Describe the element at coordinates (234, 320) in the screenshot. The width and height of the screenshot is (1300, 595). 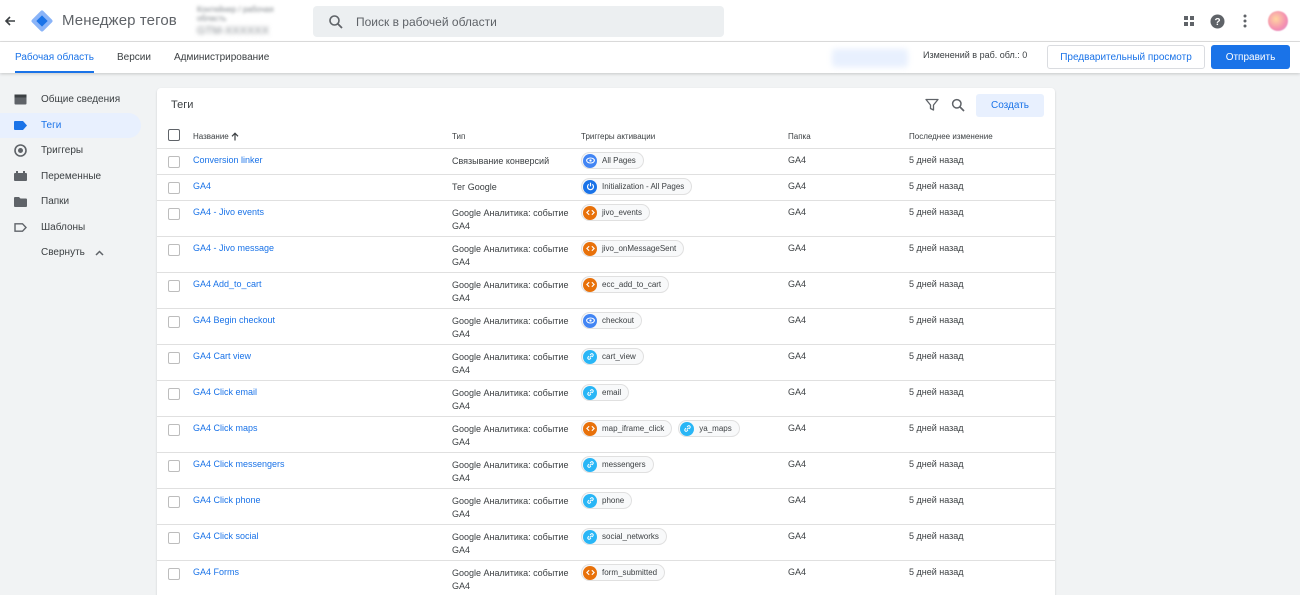
I see `tag-name-link: GA4 Begin checkout` at that location.